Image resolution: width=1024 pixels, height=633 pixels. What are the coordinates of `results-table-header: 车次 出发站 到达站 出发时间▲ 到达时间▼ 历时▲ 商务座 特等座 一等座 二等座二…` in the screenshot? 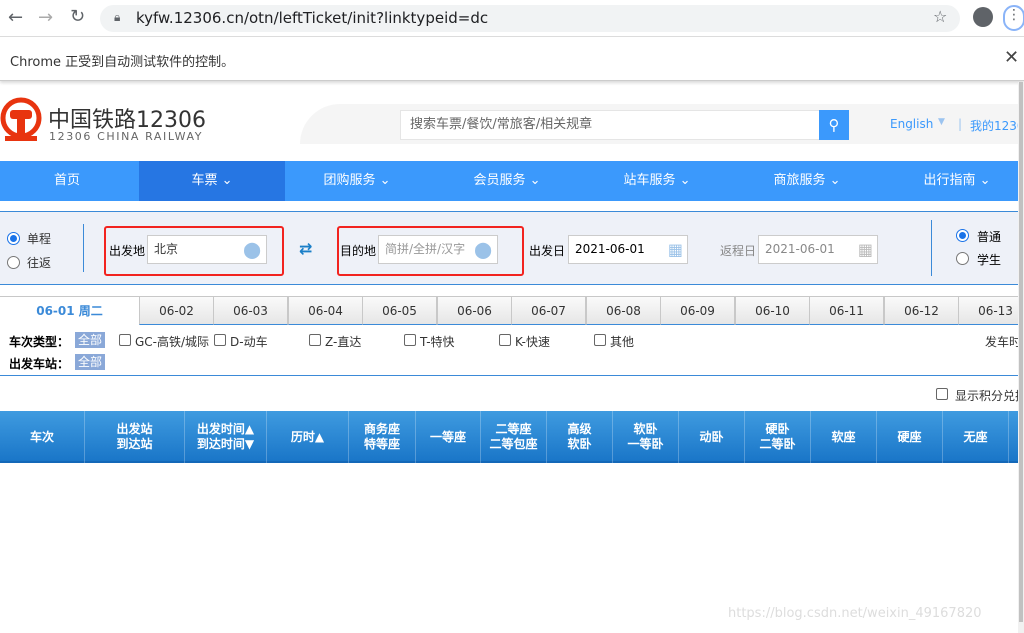 It's located at (512, 437).